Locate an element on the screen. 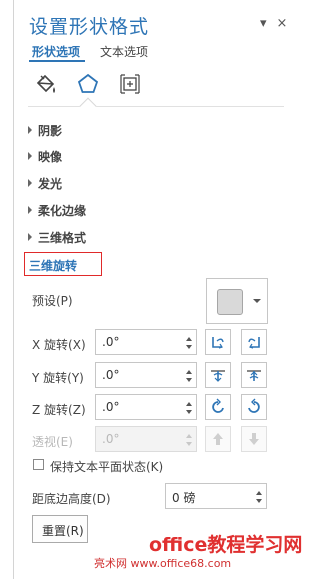 Image resolution: width=320 pixels, height=579 pixels. perspective-increase-button is located at coordinates (218, 439).